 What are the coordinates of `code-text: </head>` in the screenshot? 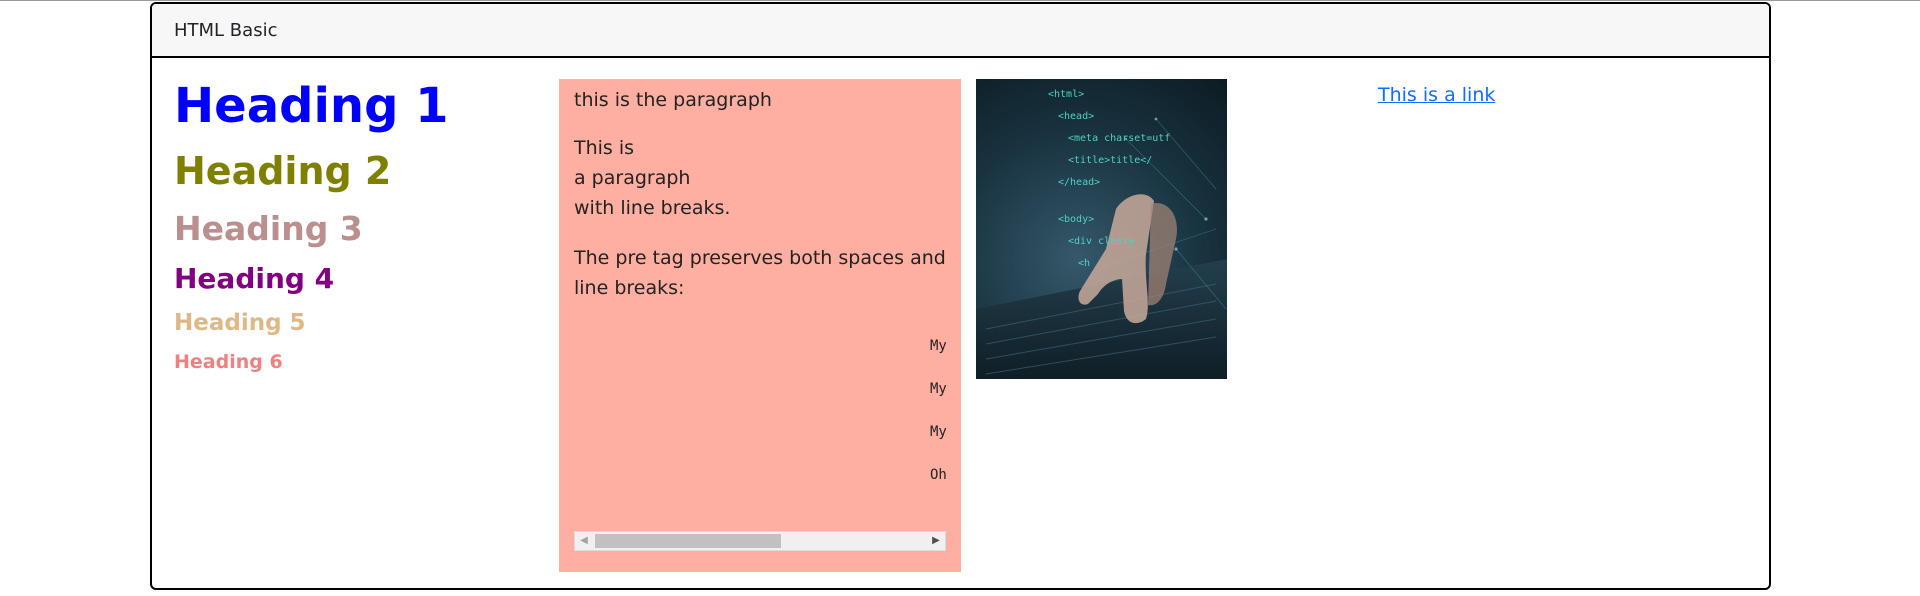 It's located at (1079, 182).